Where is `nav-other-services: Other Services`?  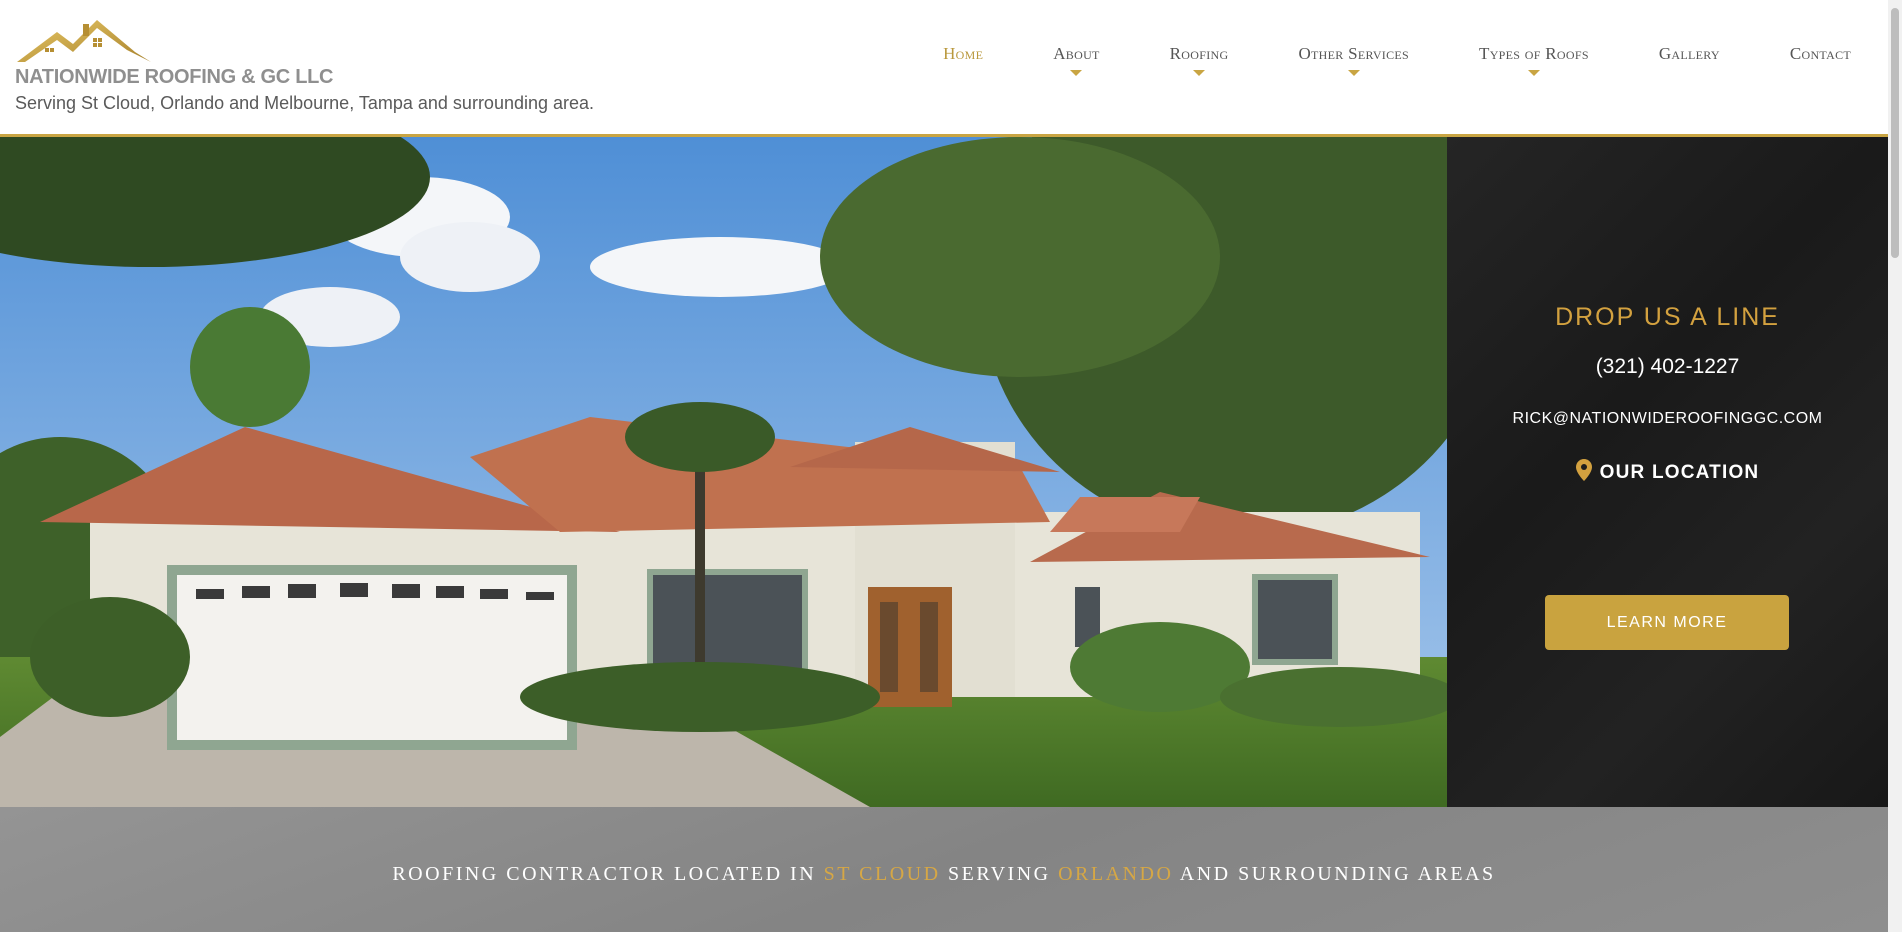
nav-other-services: Other Services is located at coordinates (1354, 60).